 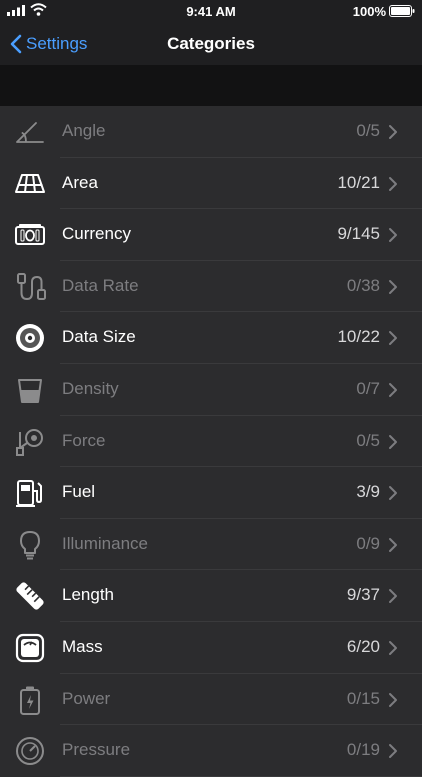 What do you see at coordinates (88, 595) in the screenshot?
I see `category-label: Length` at bounding box center [88, 595].